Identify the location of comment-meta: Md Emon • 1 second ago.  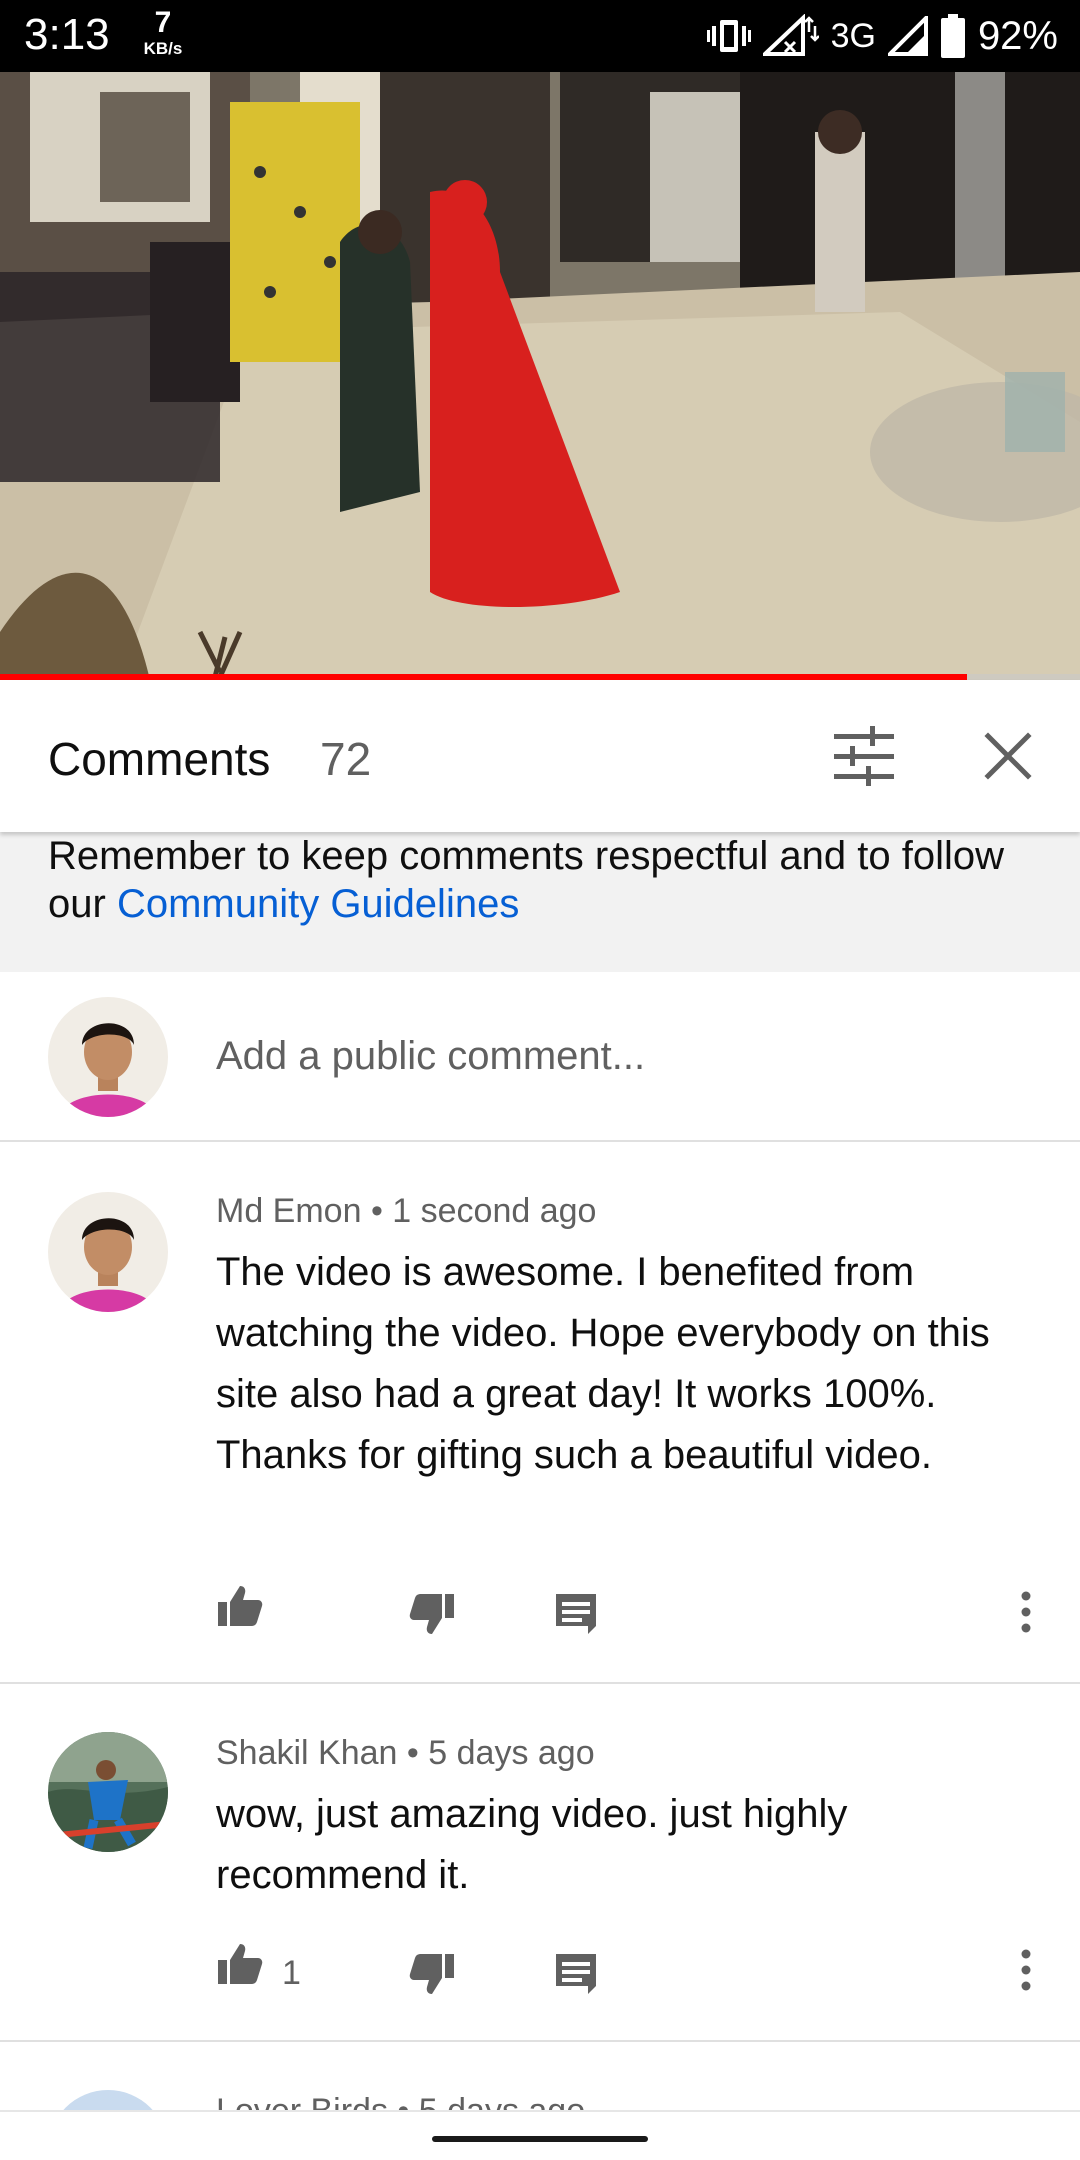
(406, 1211).